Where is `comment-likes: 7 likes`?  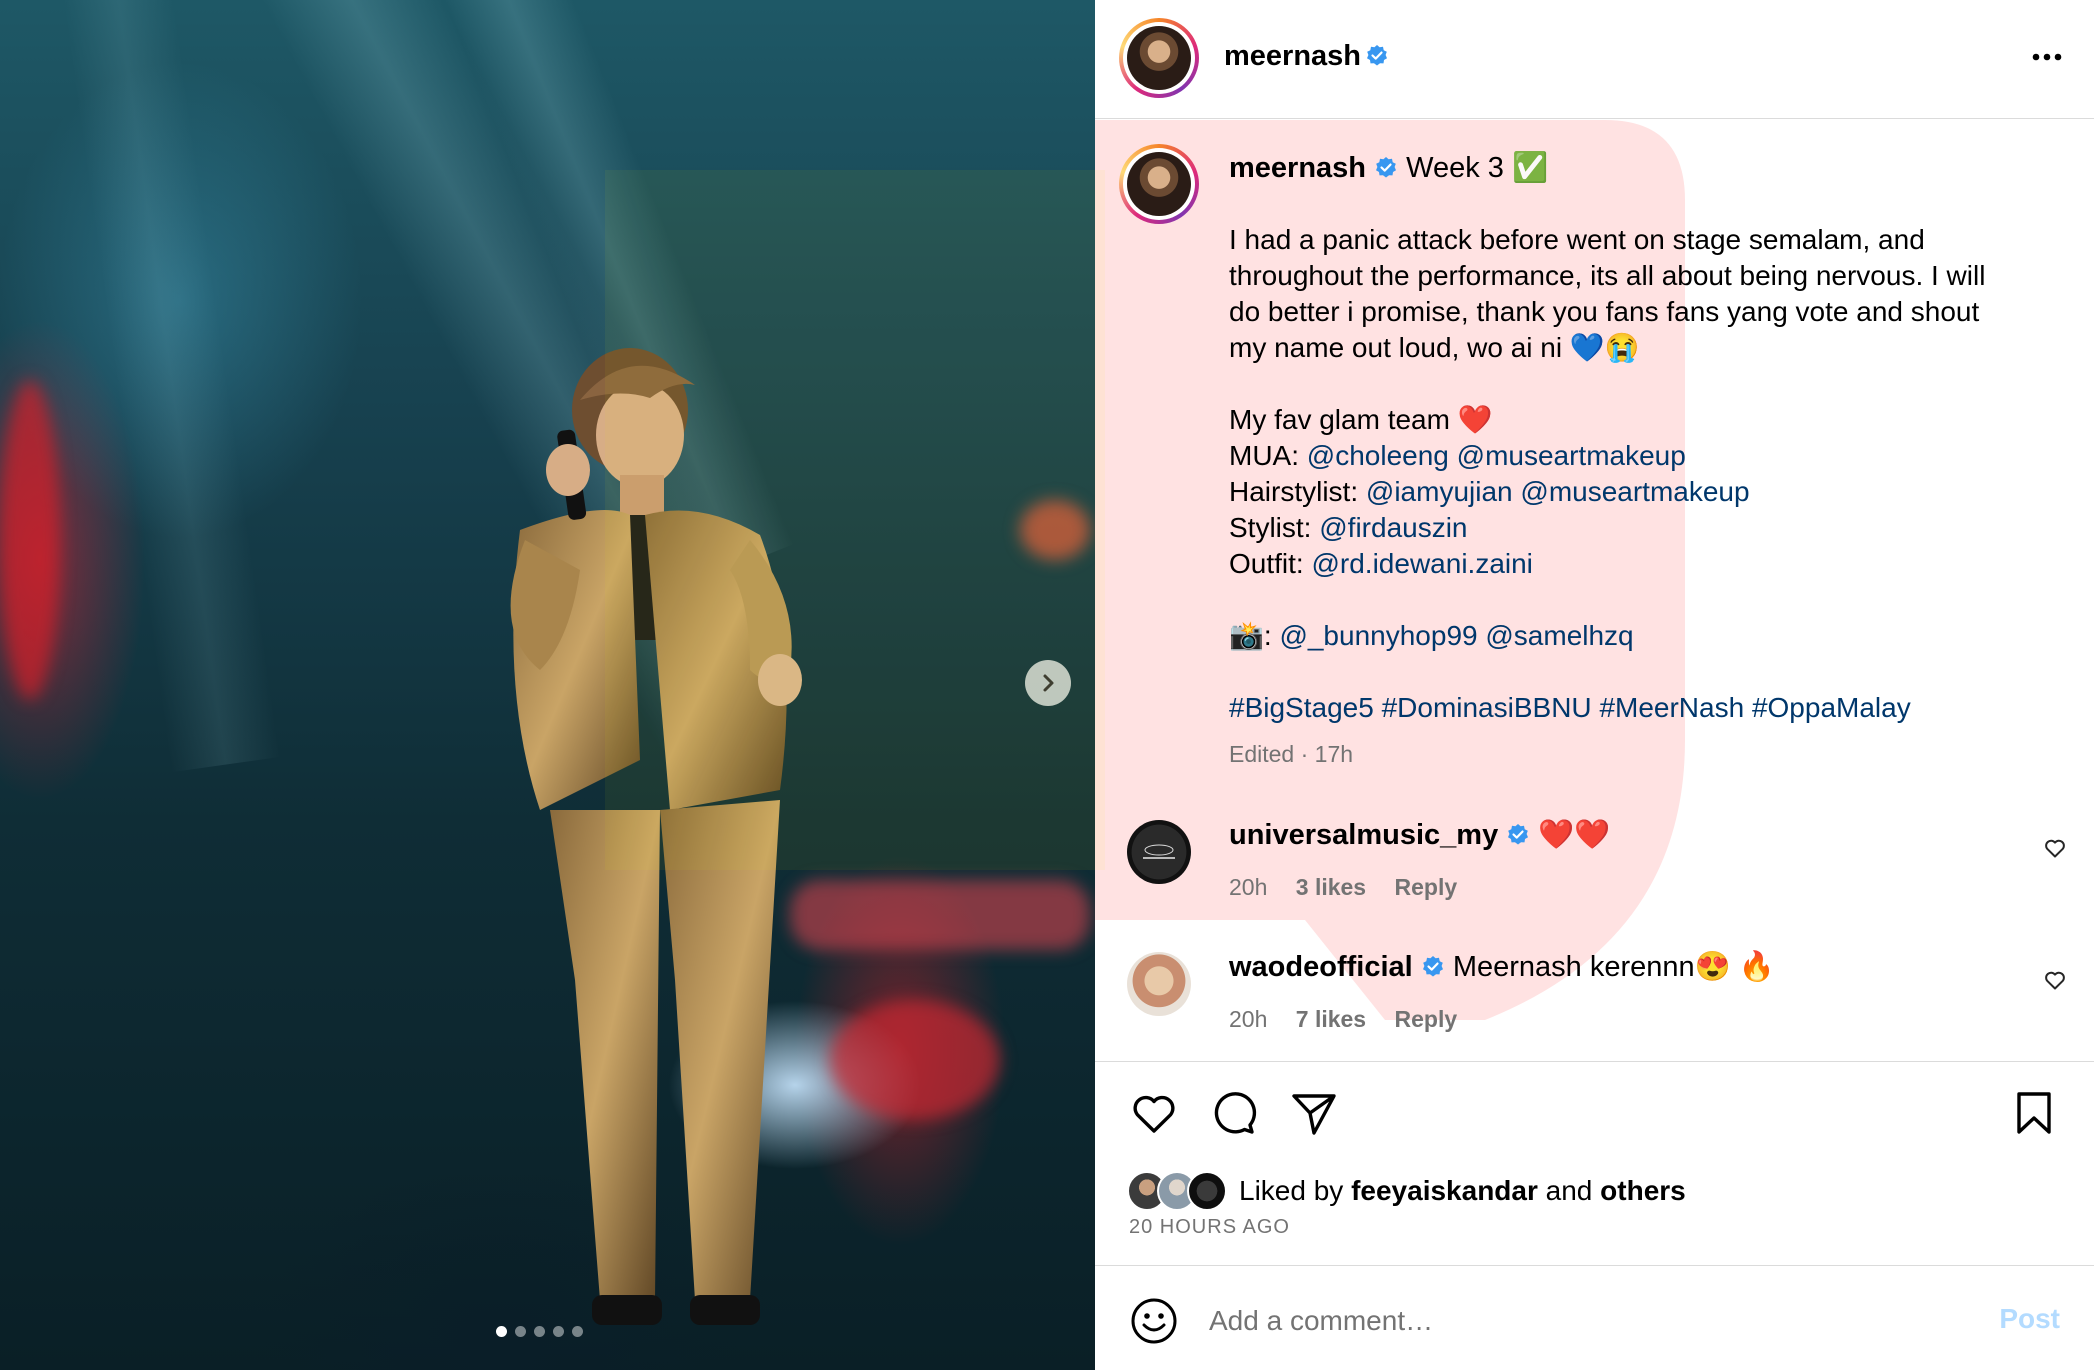
comment-likes: 7 likes is located at coordinates (1331, 1019).